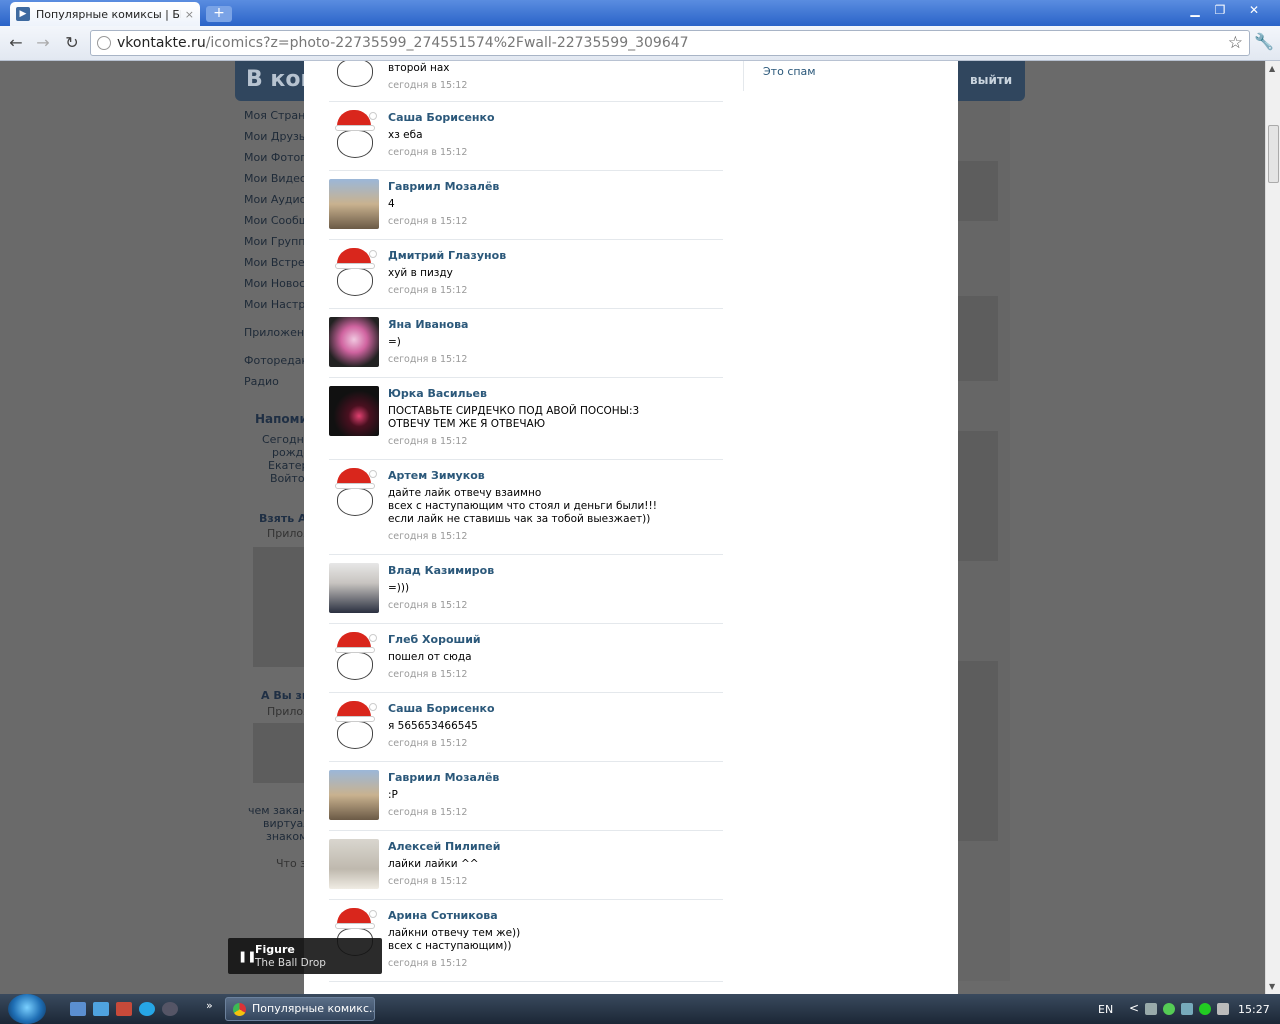  I want to click on comment-author-link: Юрка Васильев, so click(437, 393).